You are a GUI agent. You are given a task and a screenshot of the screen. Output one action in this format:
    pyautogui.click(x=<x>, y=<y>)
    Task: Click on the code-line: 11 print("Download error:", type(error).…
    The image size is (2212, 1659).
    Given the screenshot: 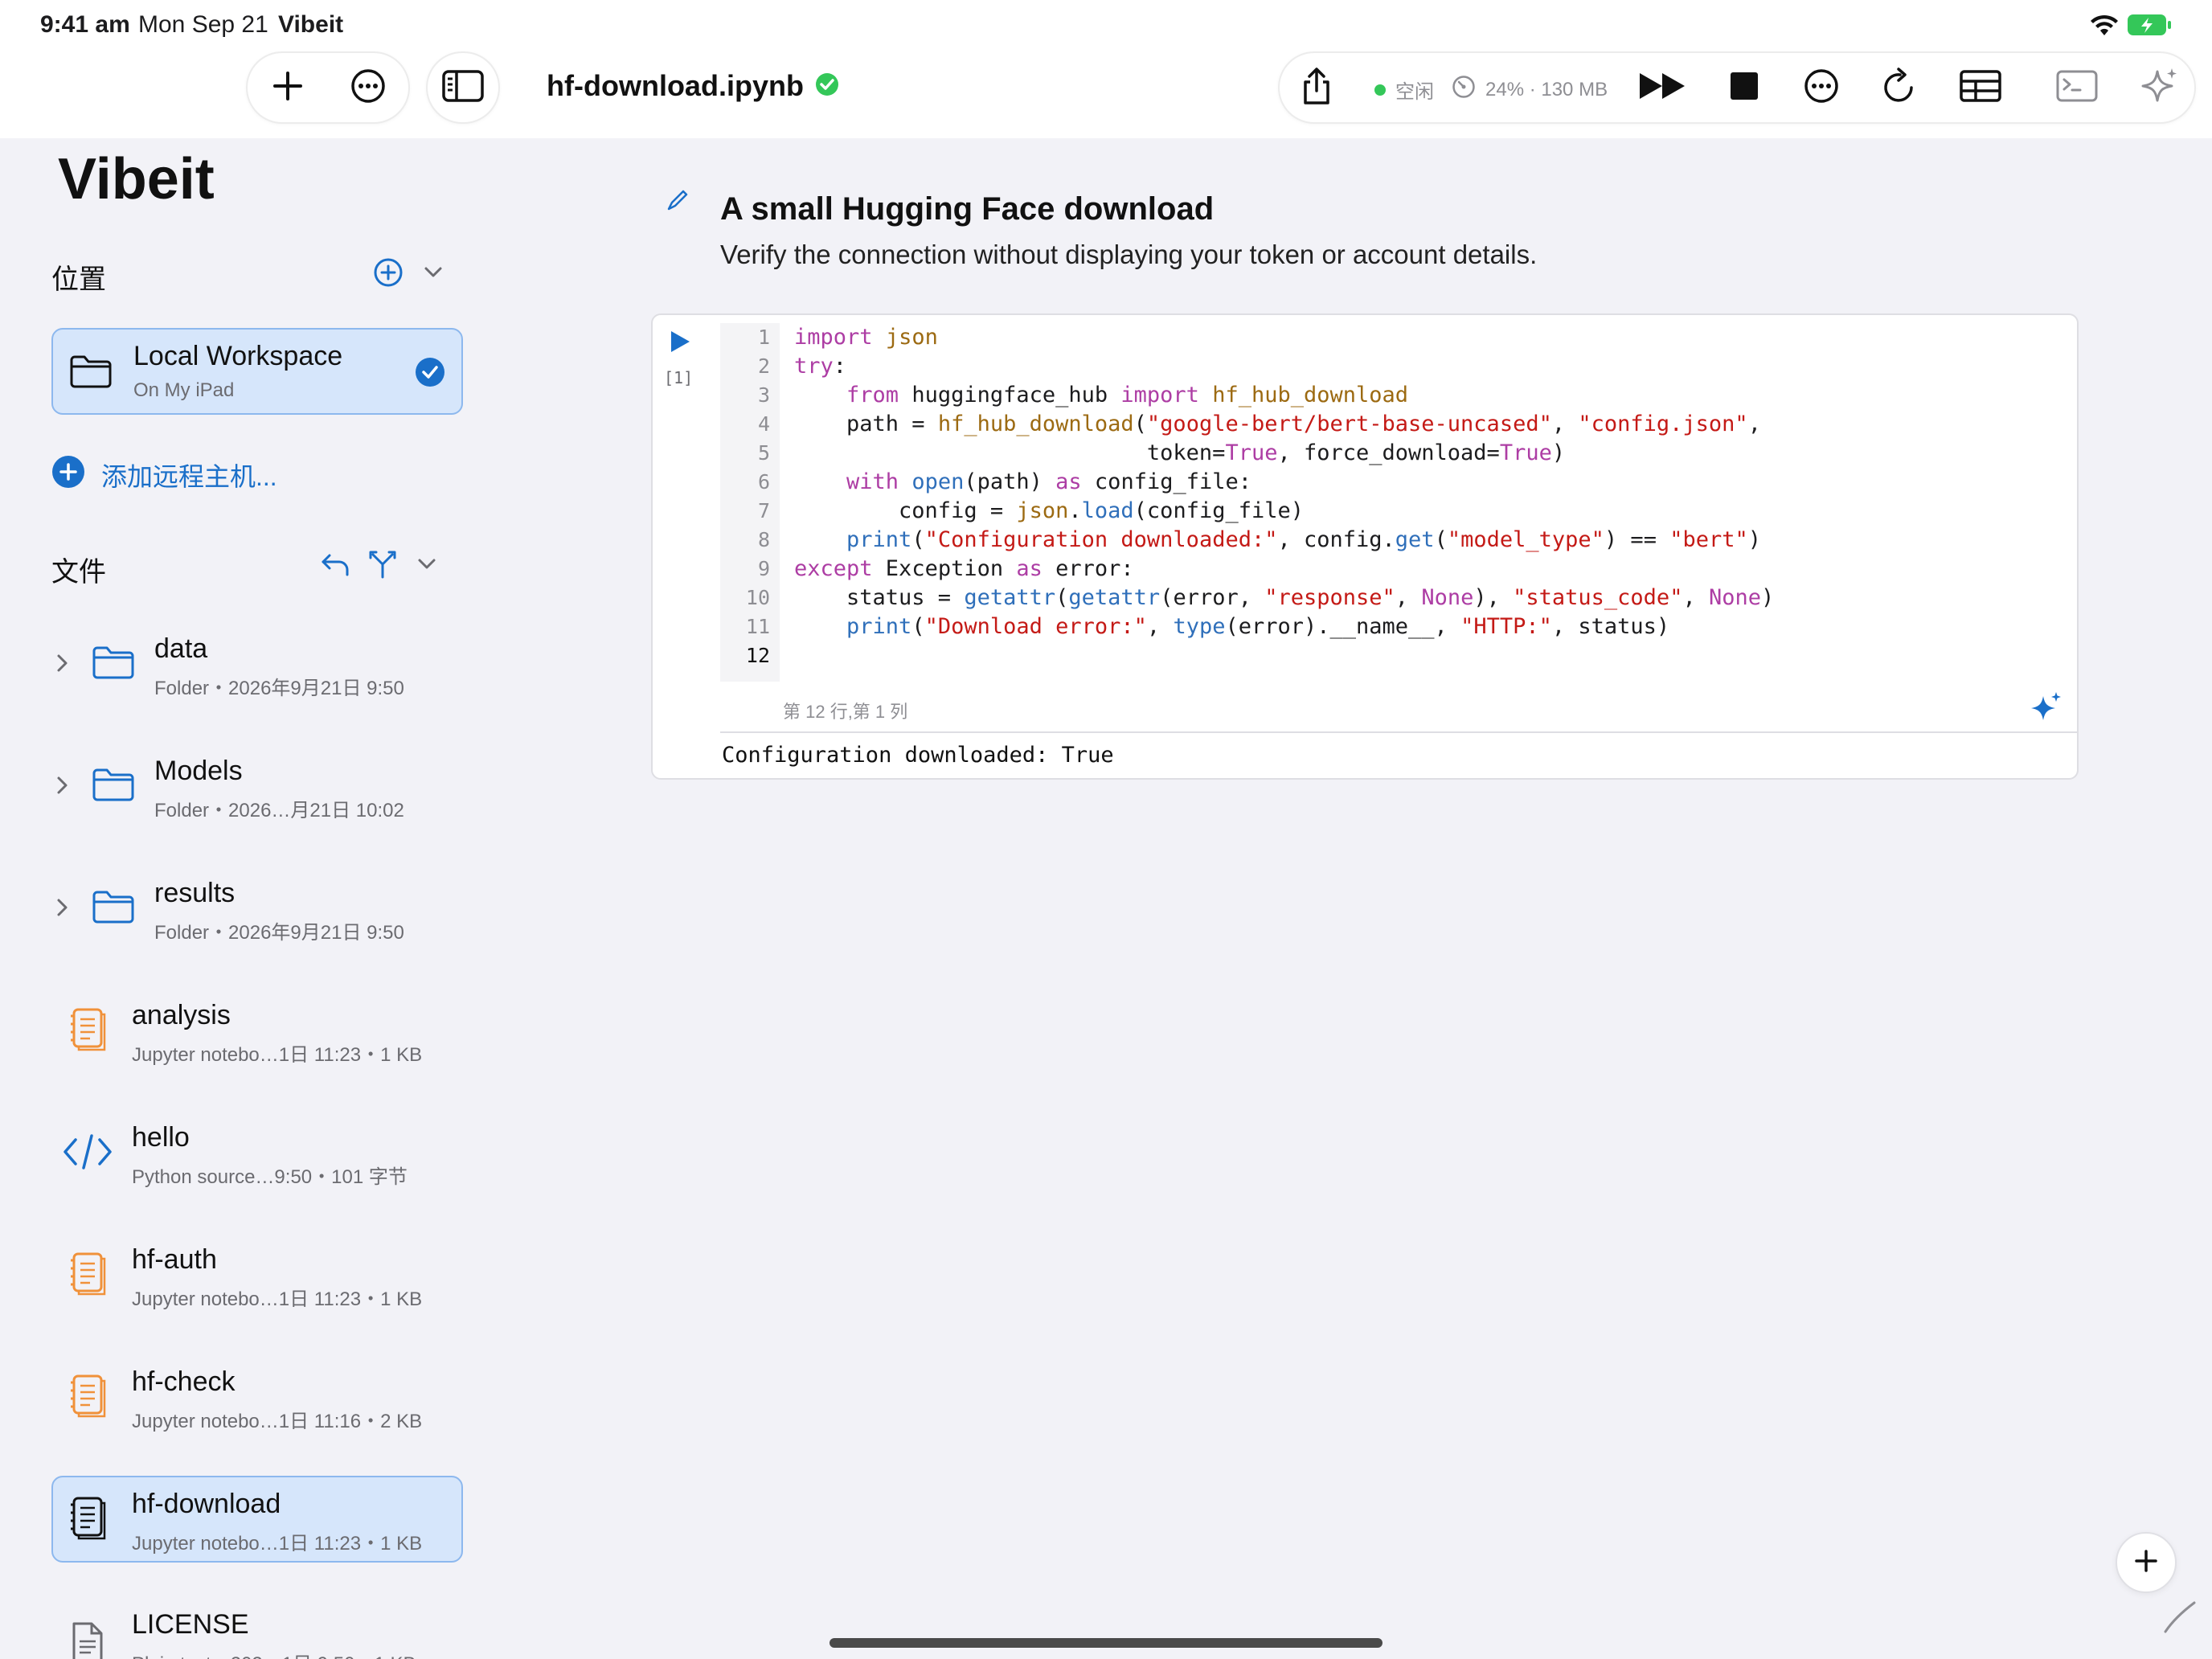 What is the action you would take?
    pyautogui.click(x=1395, y=626)
    